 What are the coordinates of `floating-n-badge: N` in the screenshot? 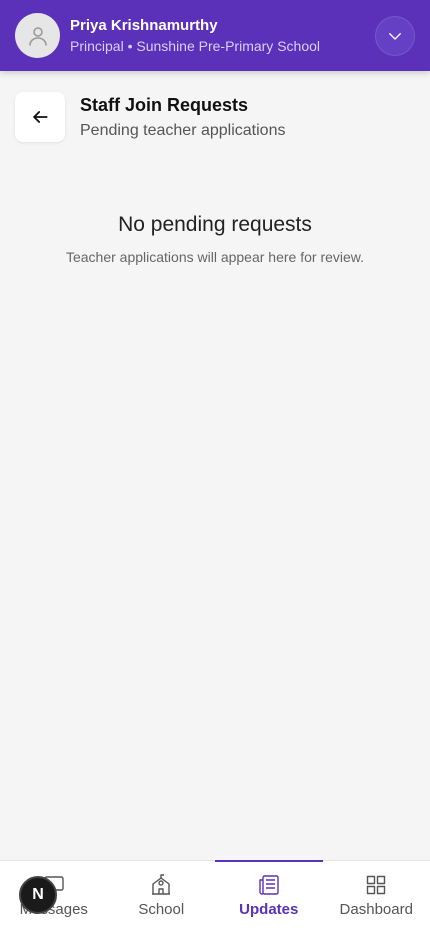 It's located at (38, 895).